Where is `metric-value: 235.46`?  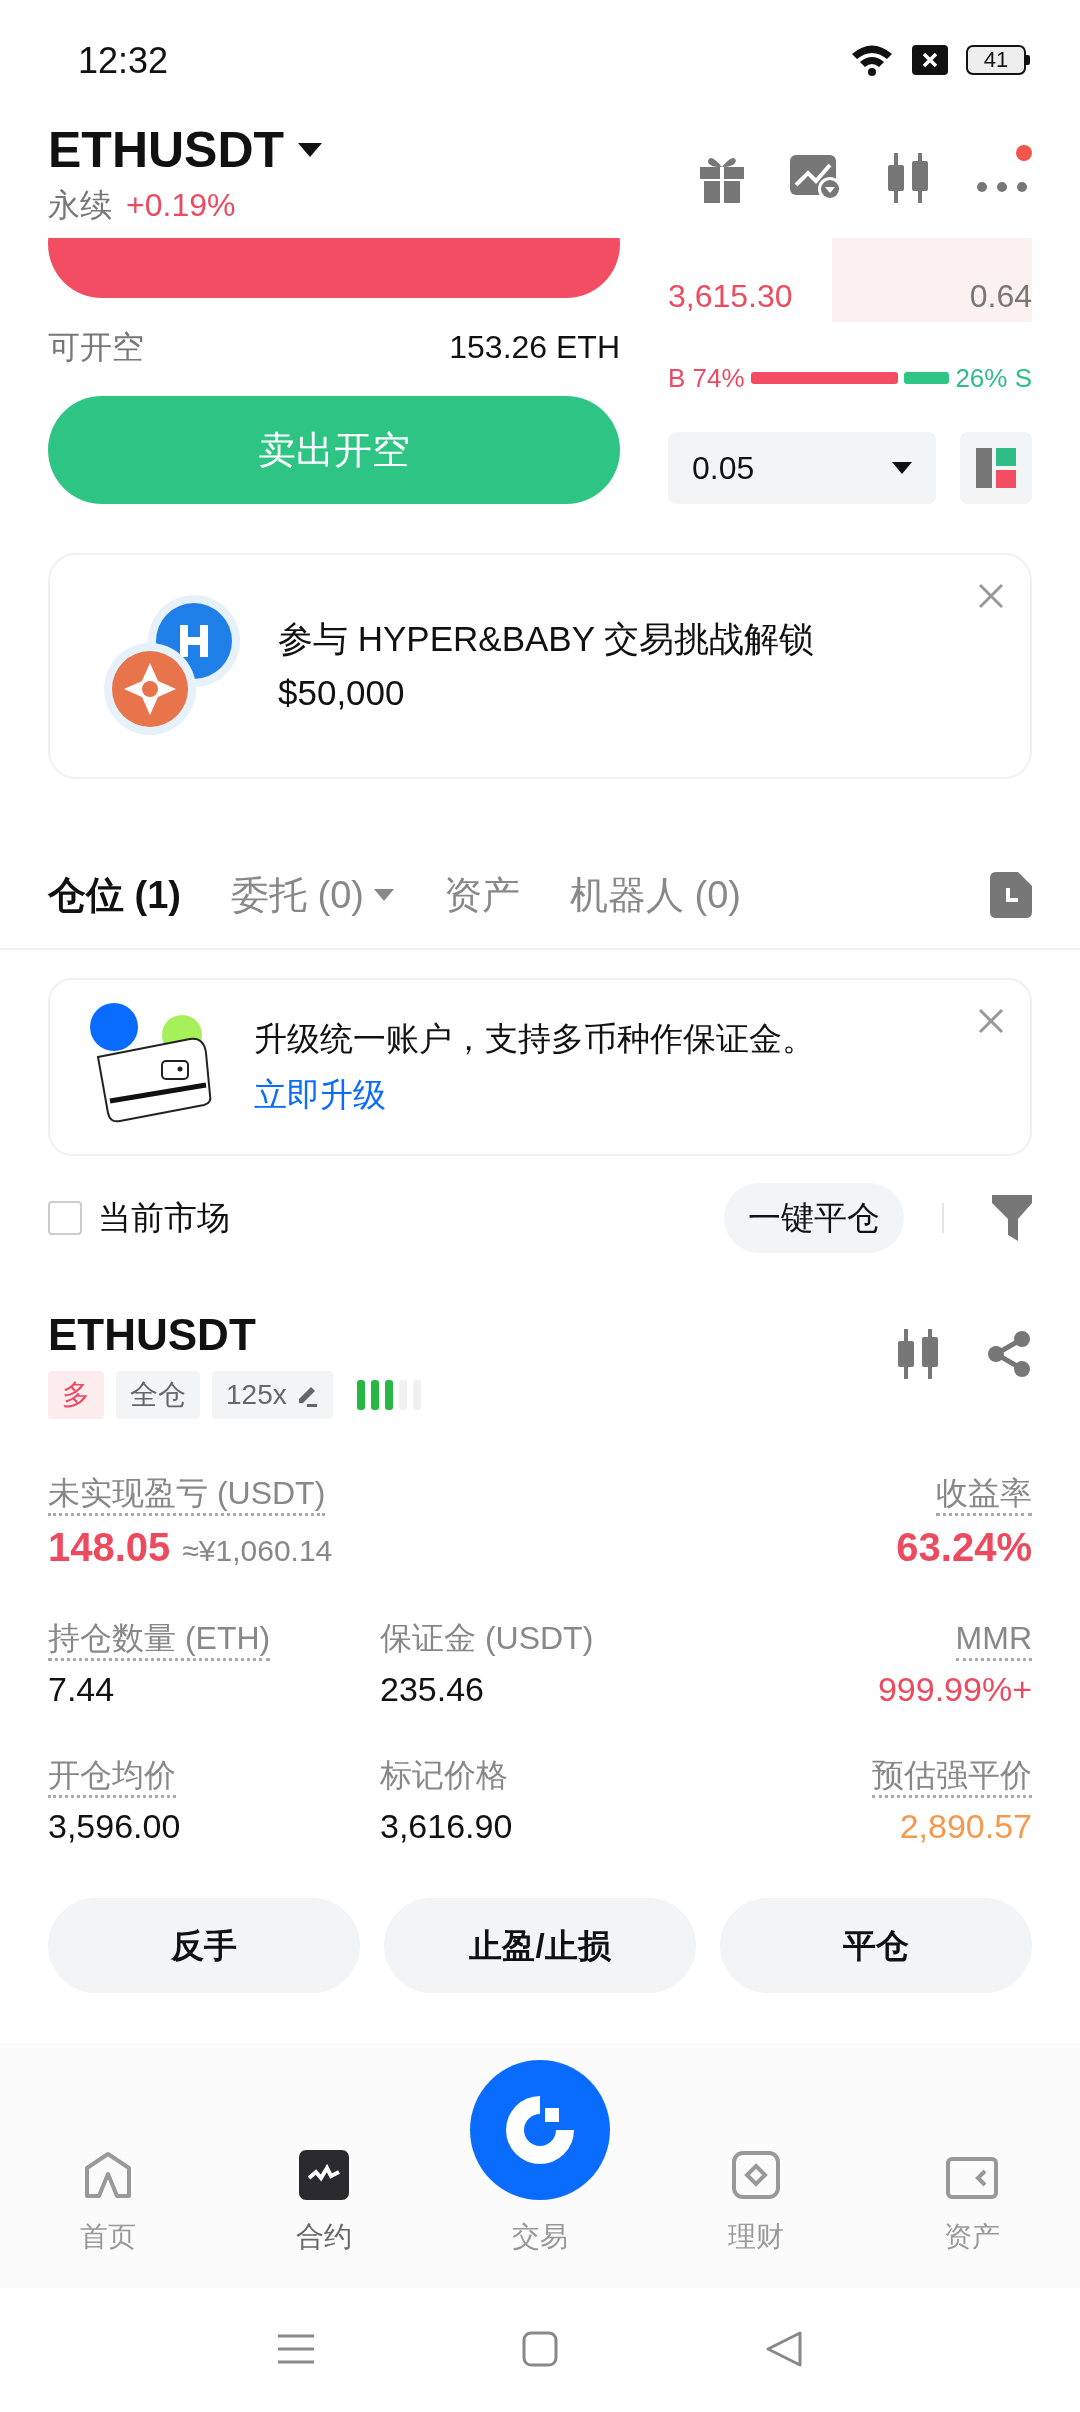 metric-value: 235.46 is located at coordinates (432, 1689).